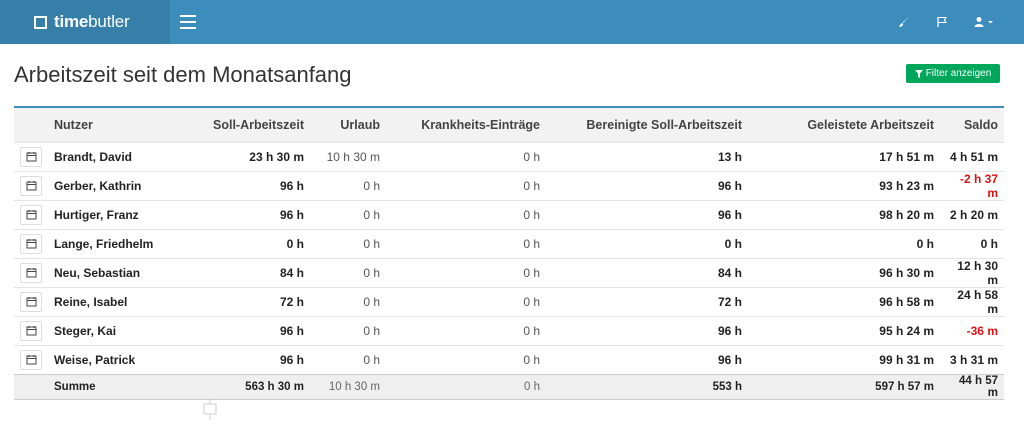 This screenshot has width=1024, height=426. Describe the element at coordinates (973, 156) in the screenshot. I see `cell-balance: 4 h 51 m` at that location.